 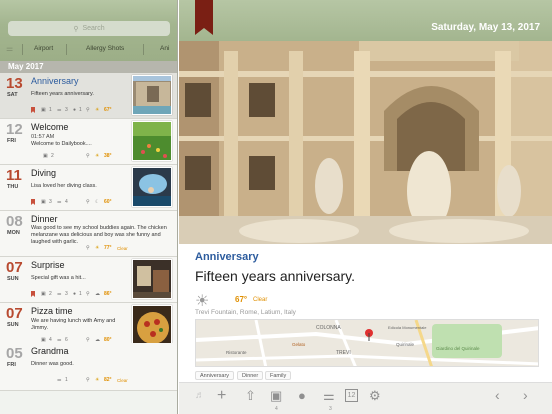 What do you see at coordinates (12, 95) in the screenshot?
I see `entry-weekday: SAT` at bounding box center [12, 95].